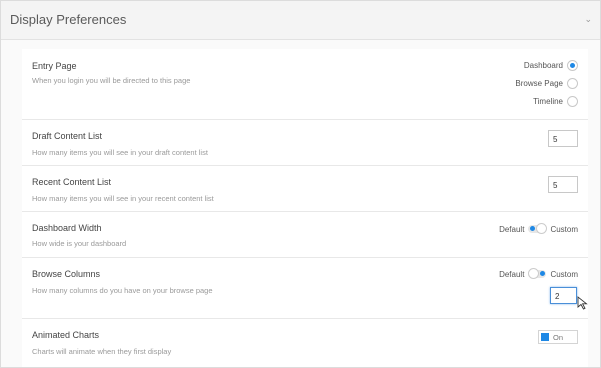 Image resolution: width=601 pixels, height=368 pixels. Describe the element at coordinates (563, 184) in the screenshot. I see `recent-content-input: 5` at that location.